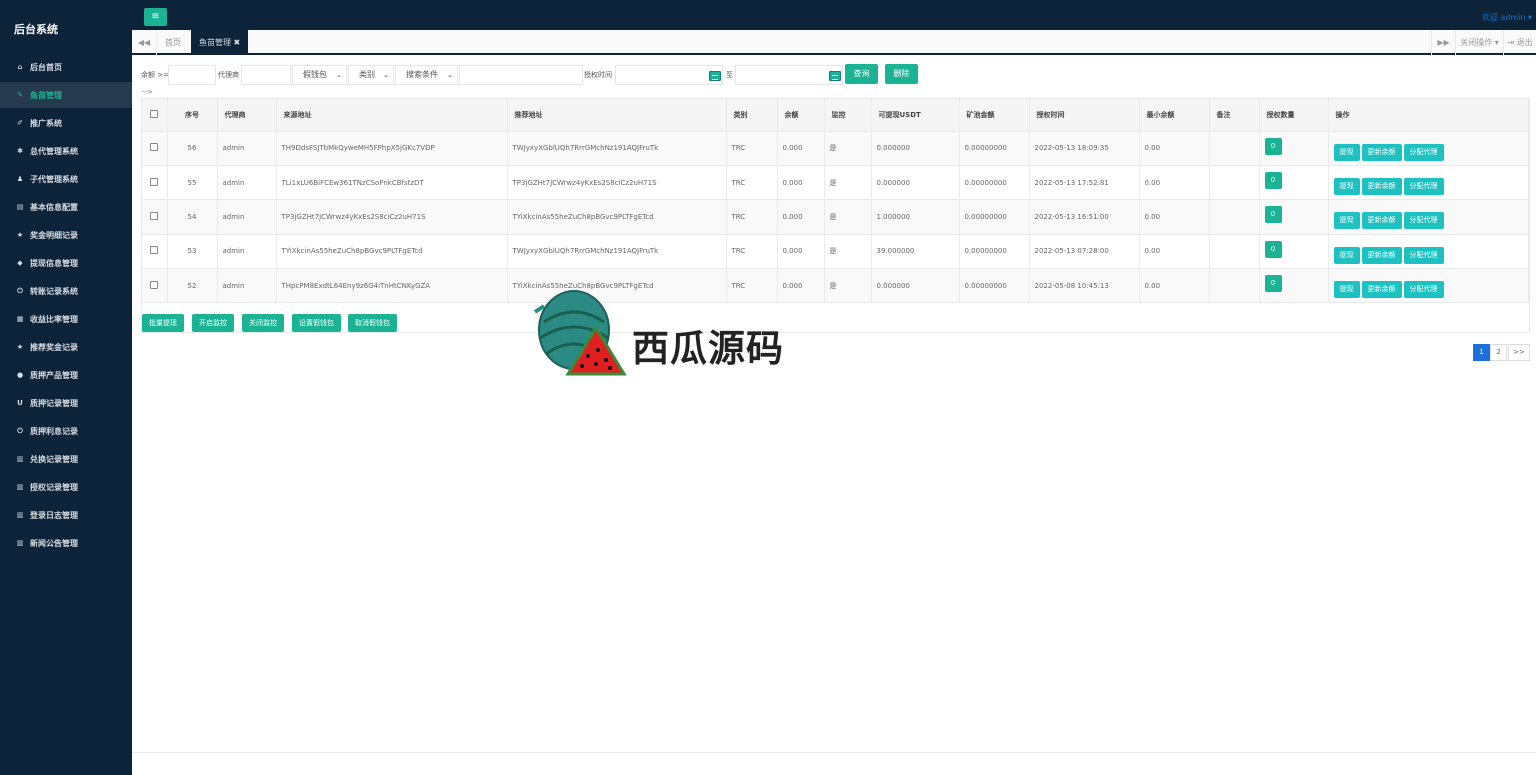 The image size is (1536, 775). What do you see at coordinates (316, 323) in the screenshot?
I see `set-fake-wallet-button: 设置假钱包` at bounding box center [316, 323].